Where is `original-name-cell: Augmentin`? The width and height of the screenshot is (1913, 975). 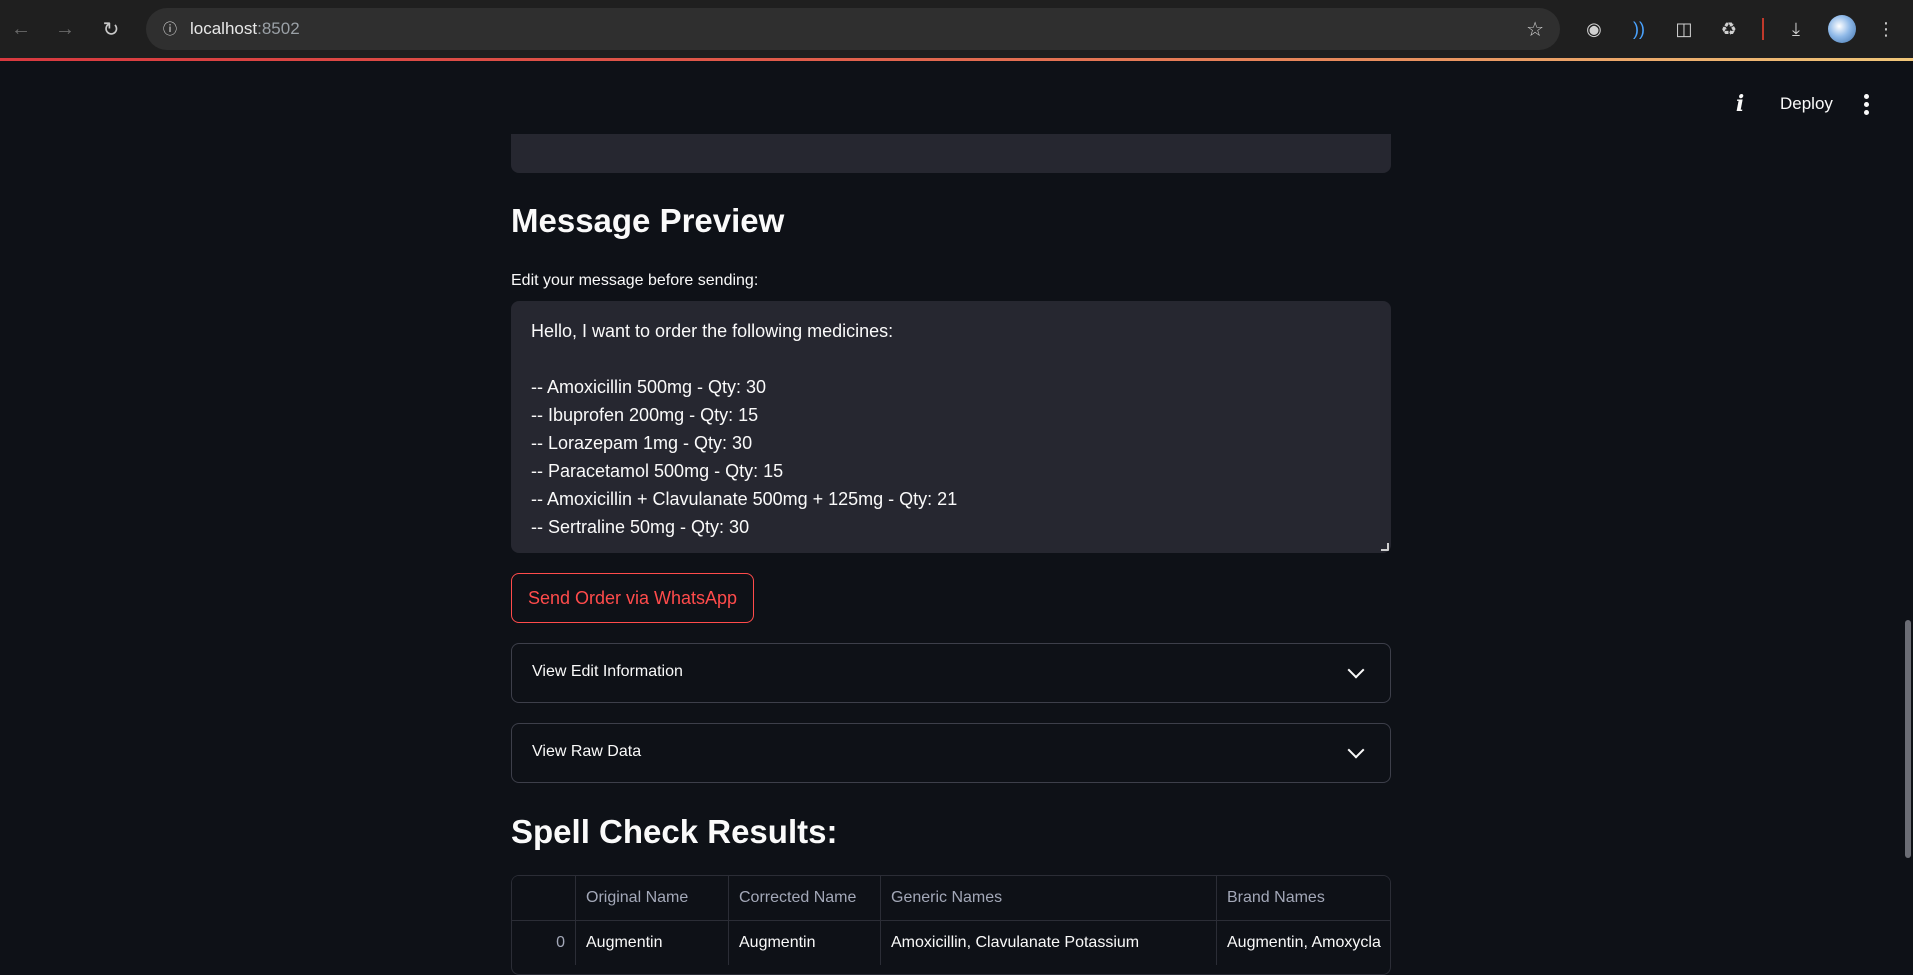 original-name-cell: Augmentin is located at coordinates (652, 943).